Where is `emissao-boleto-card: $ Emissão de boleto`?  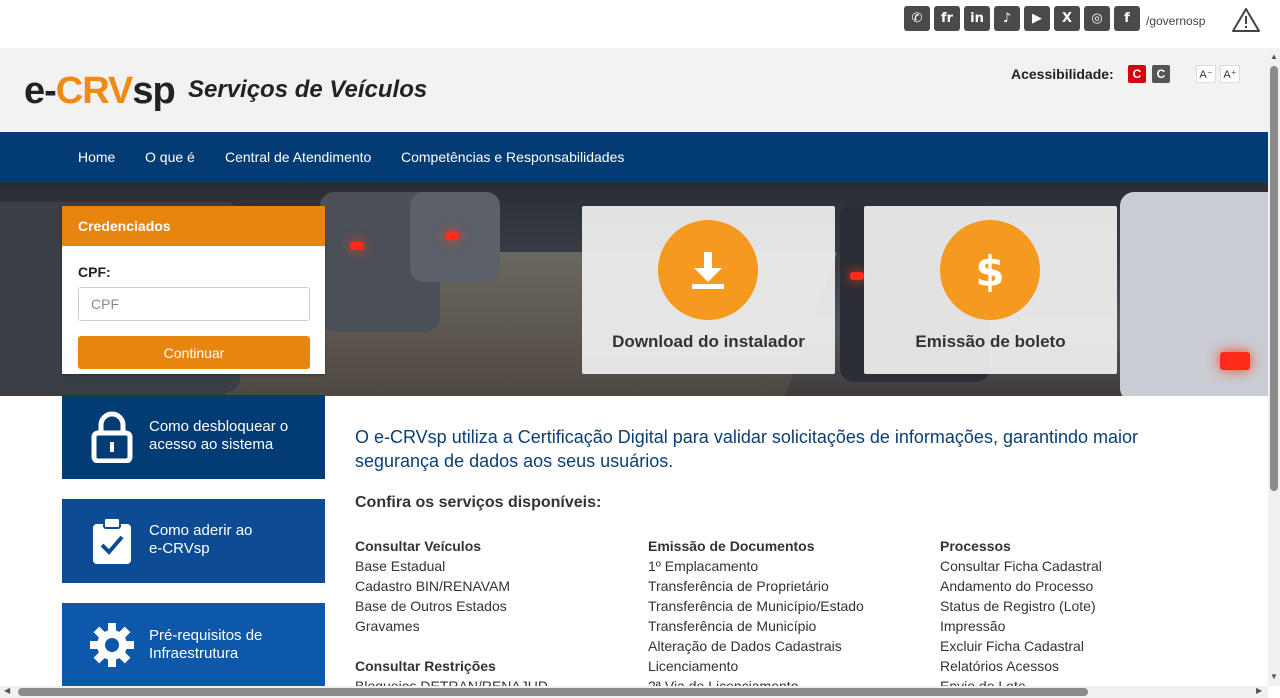 emissao-boleto-card: $ Emissão de boleto is located at coordinates (990, 290).